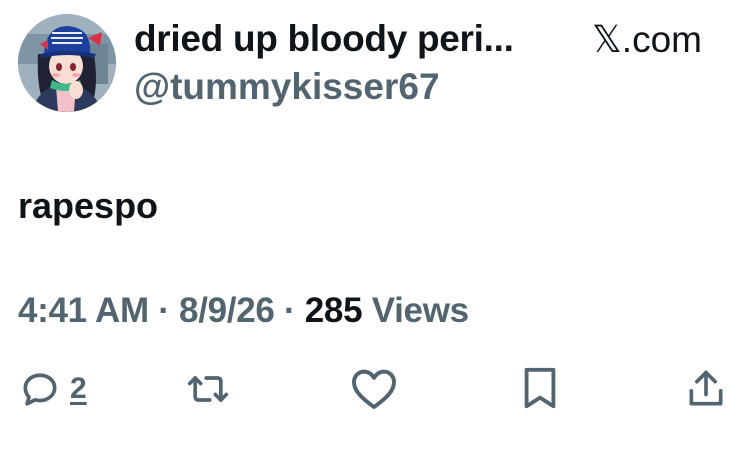 Image resolution: width=750 pixels, height=457 pixels. I want to click on repost-button, so click(208, 389).